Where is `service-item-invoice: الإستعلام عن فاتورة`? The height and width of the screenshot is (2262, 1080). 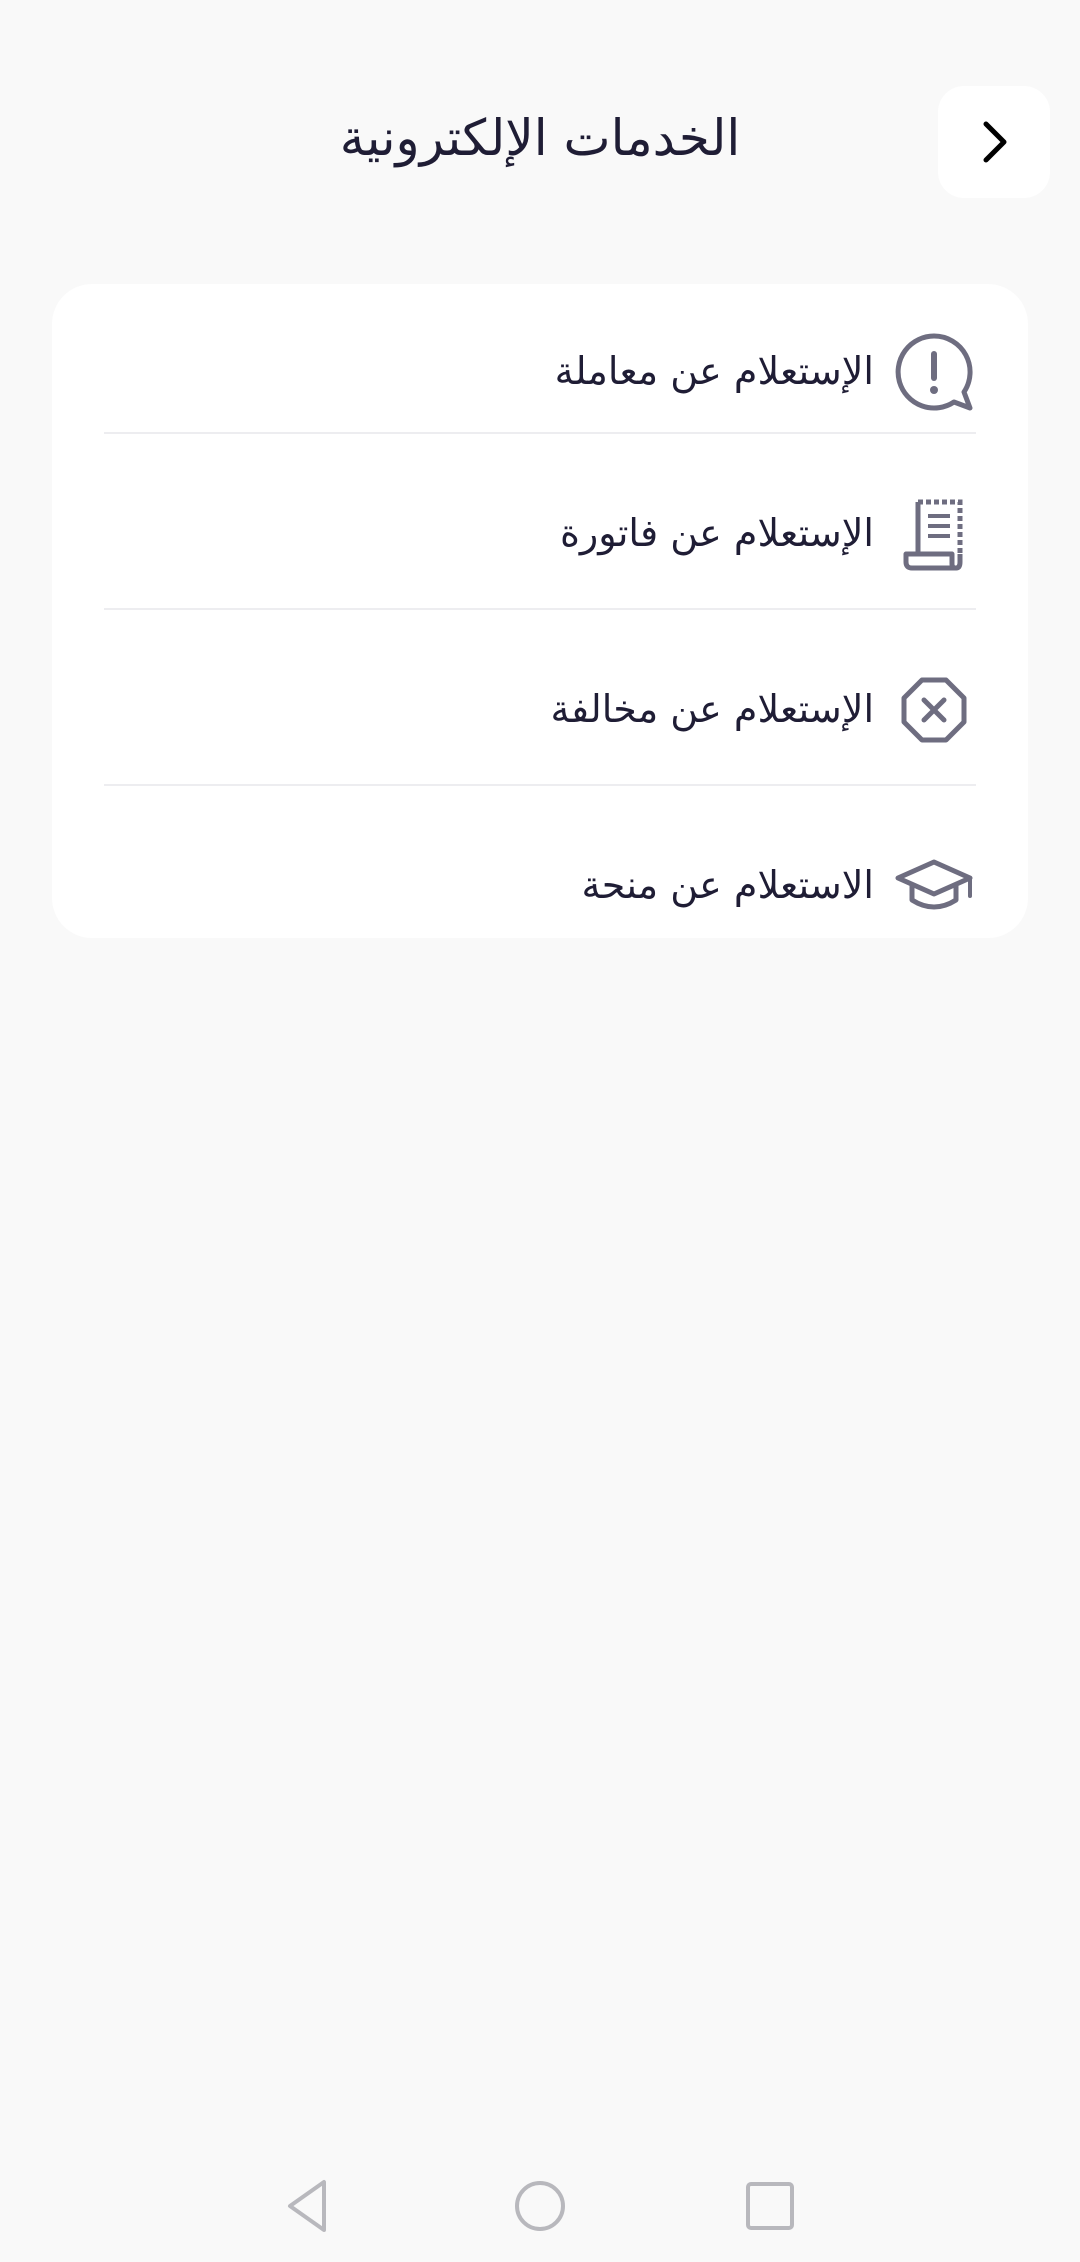 service-item-invoice: الإستعلام عن فاتورة is located at coordinates (540, 534).